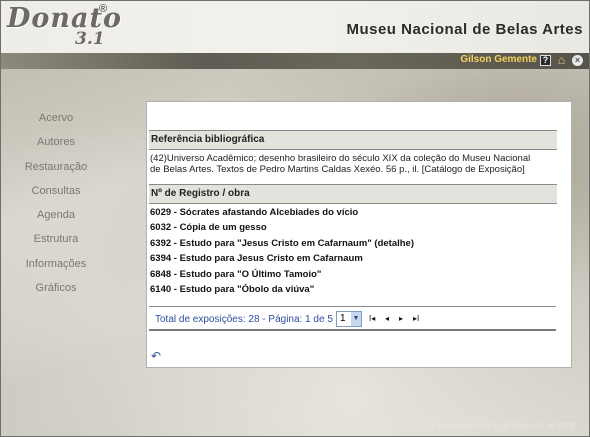  I want to click on page-select-value: 1, so click(343, 318).